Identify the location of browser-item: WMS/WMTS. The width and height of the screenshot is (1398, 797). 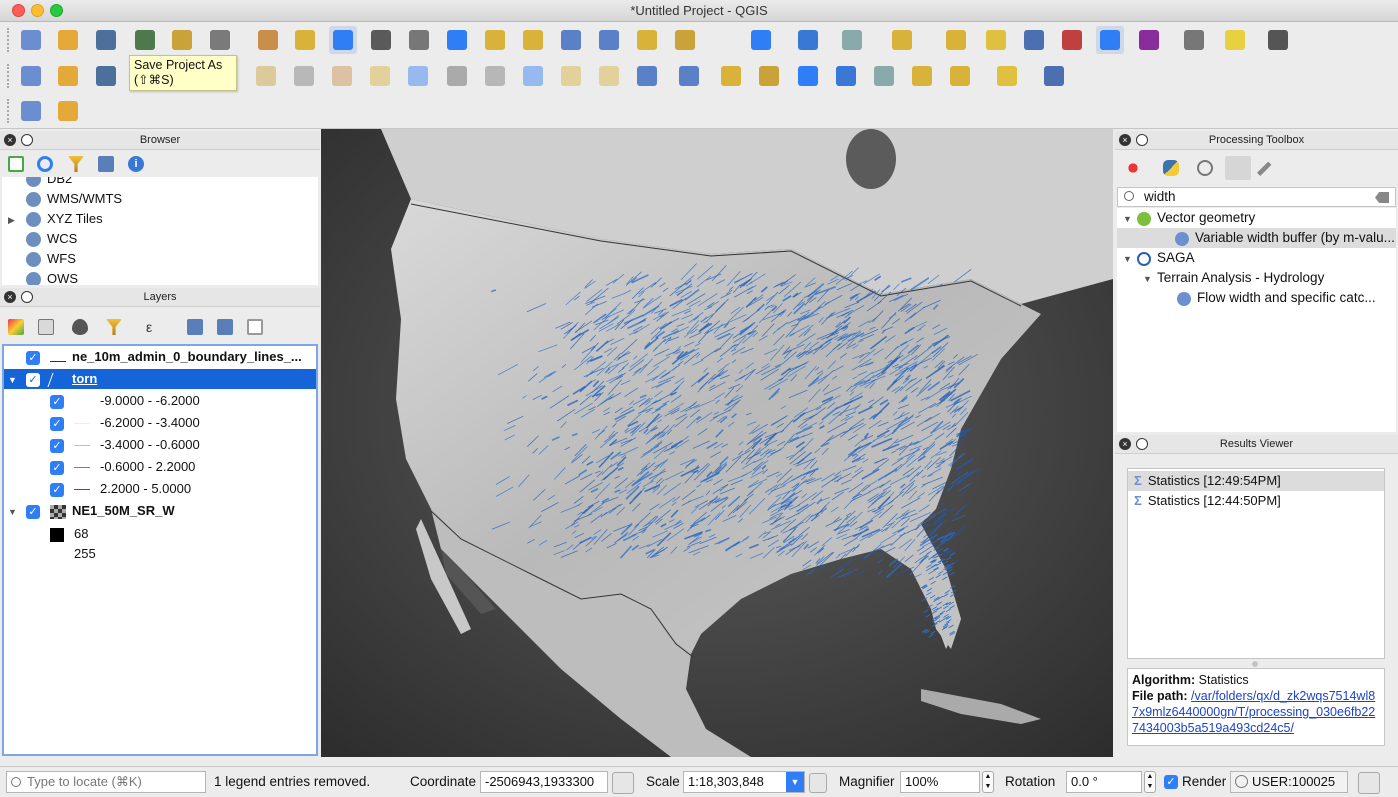
(65, 199).